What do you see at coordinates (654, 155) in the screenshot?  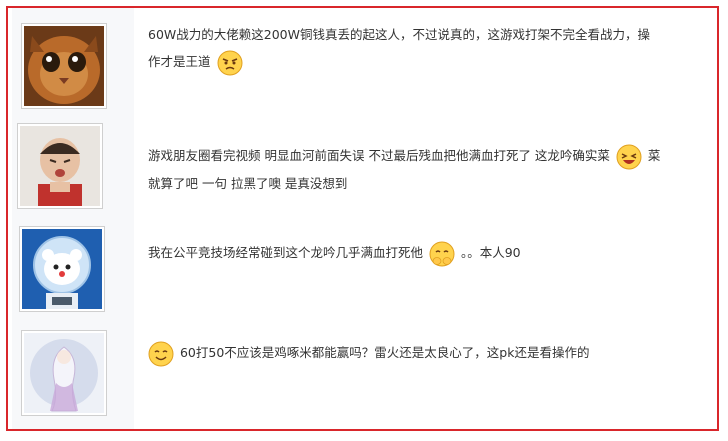 I see `comment-line-text: 菜` at bounding box center [654, 155].